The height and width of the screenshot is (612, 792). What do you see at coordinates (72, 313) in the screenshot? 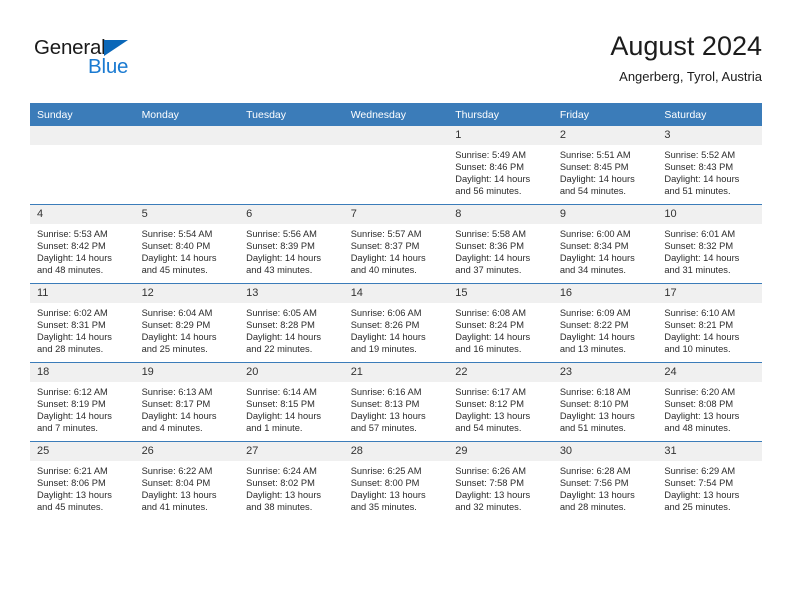
I see `sunrise-text: Sunrise: 6:02 AM` at bounding box center [72, 313].